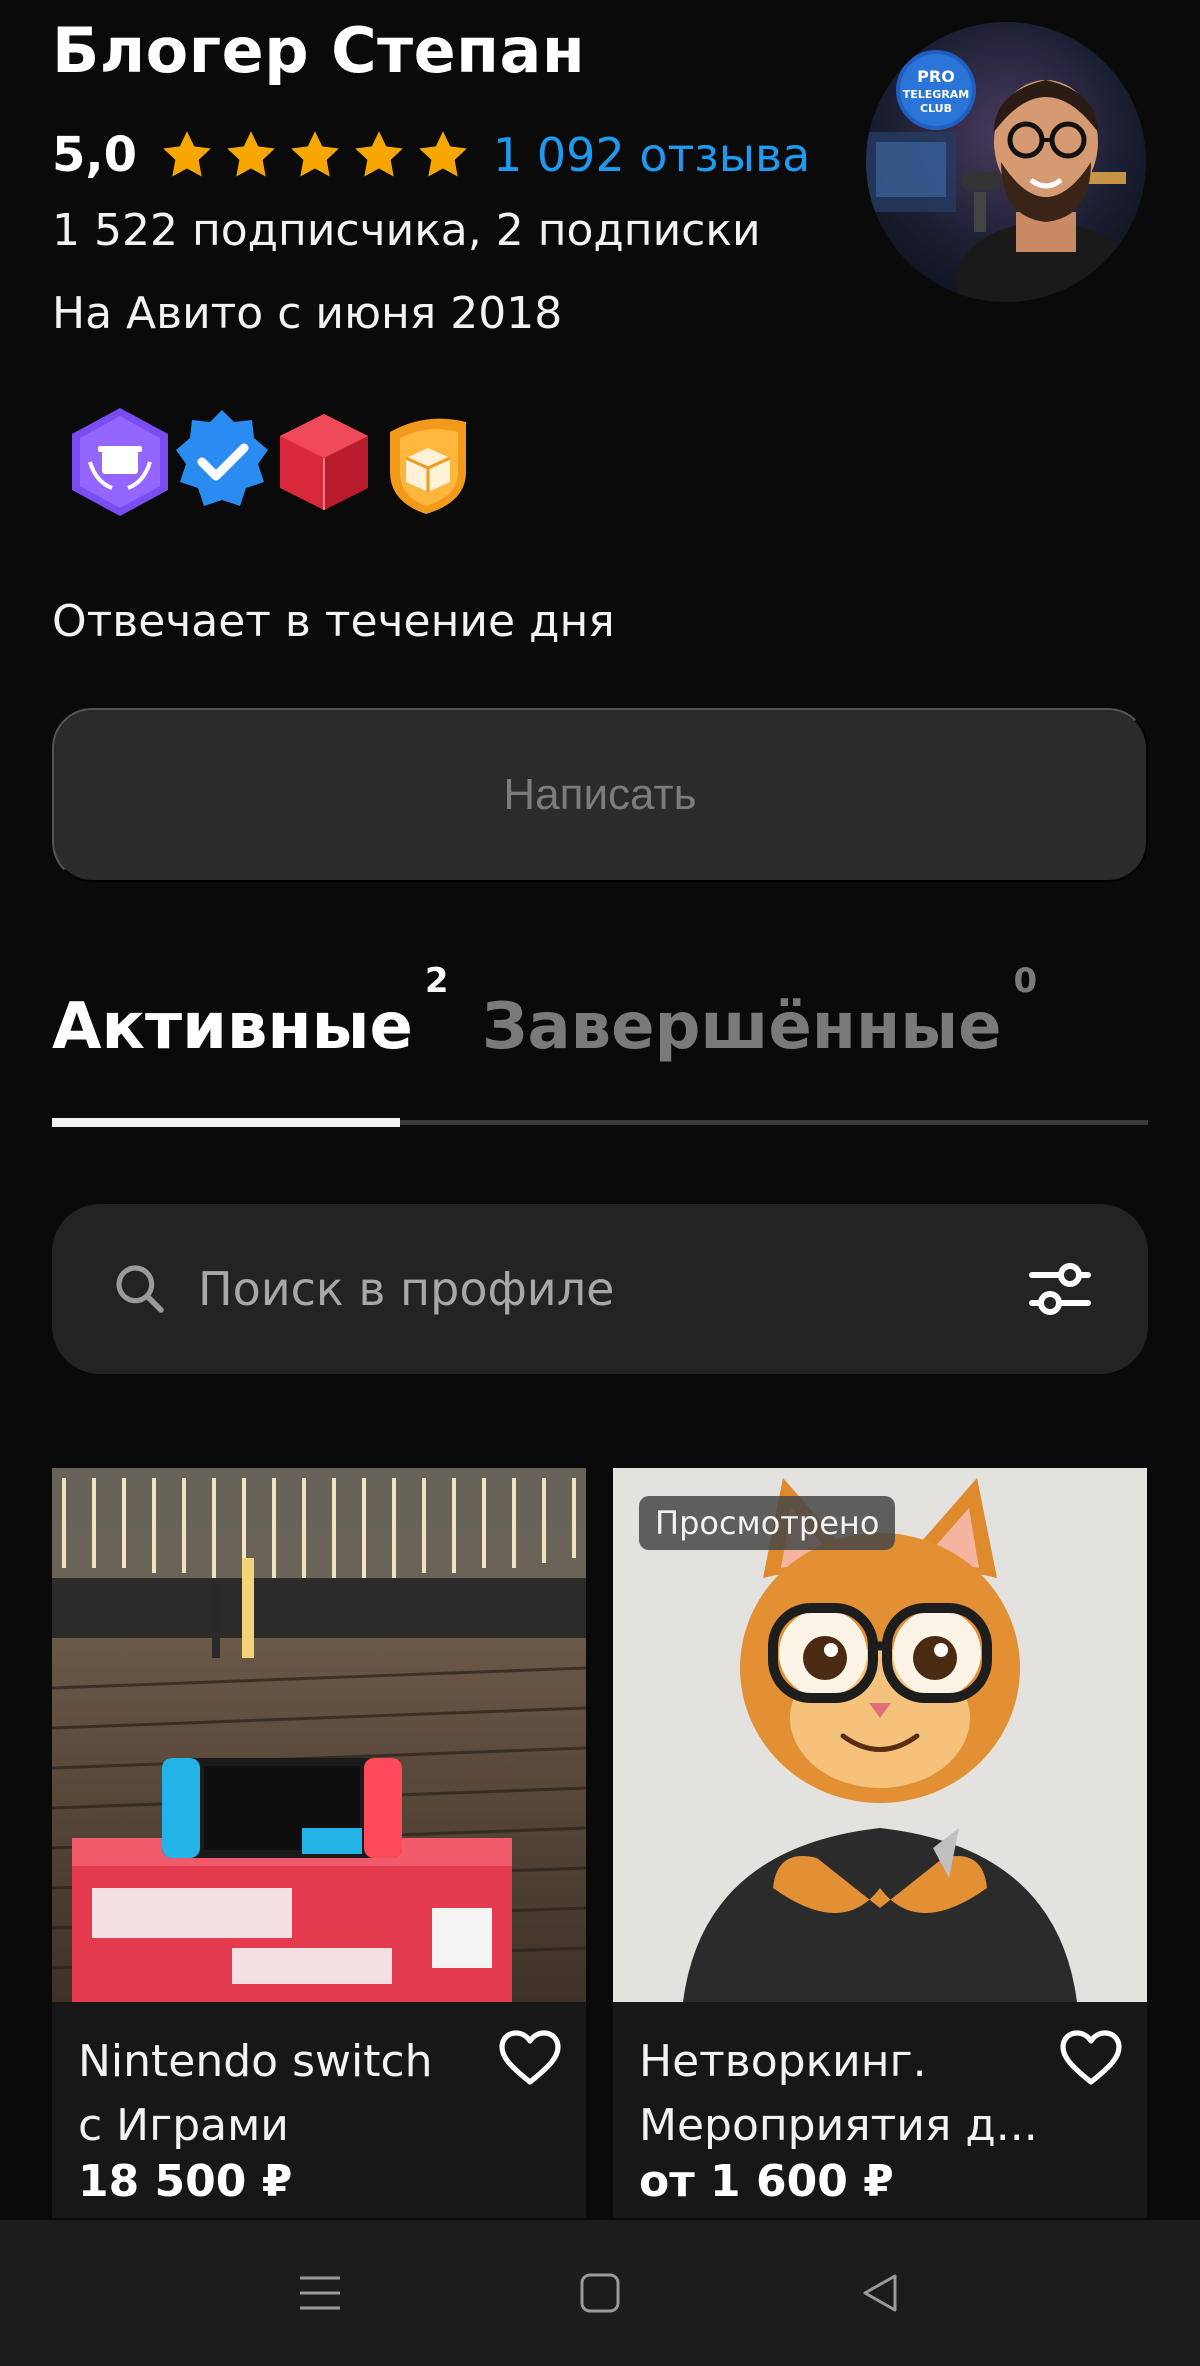 The height and width of the screenshot is (2366, 1200). I want to click on home-nav-button, so click(600, 2293).